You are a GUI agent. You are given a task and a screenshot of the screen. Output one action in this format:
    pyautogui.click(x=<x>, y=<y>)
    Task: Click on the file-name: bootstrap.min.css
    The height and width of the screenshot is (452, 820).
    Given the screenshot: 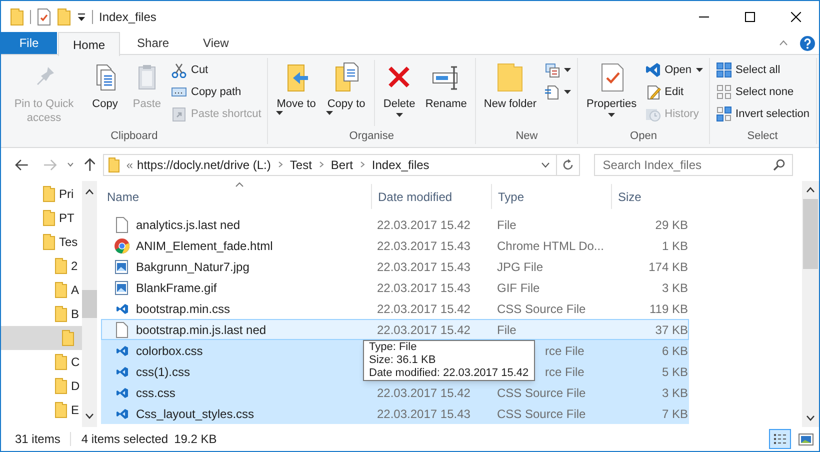 What is the action you would take?
    pyautogui.click(x=183, y=309)
    